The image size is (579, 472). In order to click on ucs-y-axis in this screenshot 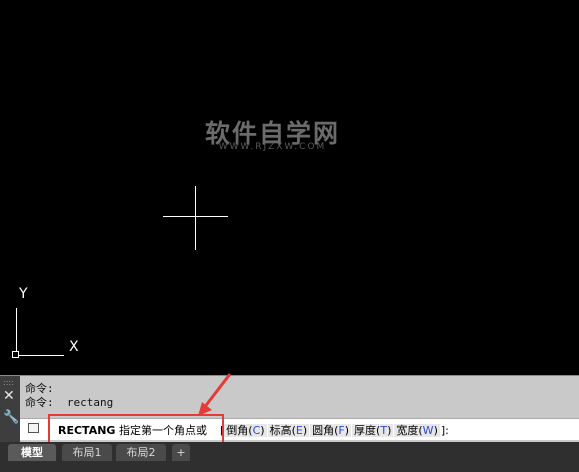, I will do `click(16, 331)`.